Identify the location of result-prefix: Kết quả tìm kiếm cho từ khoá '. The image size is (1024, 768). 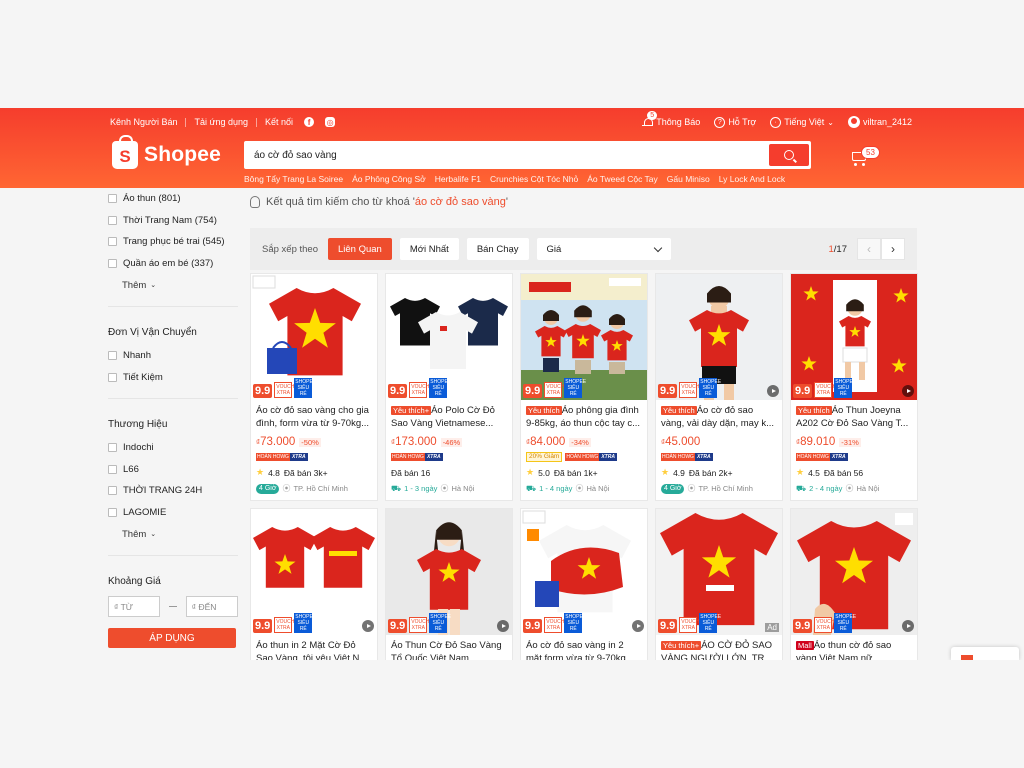
(340, 202).